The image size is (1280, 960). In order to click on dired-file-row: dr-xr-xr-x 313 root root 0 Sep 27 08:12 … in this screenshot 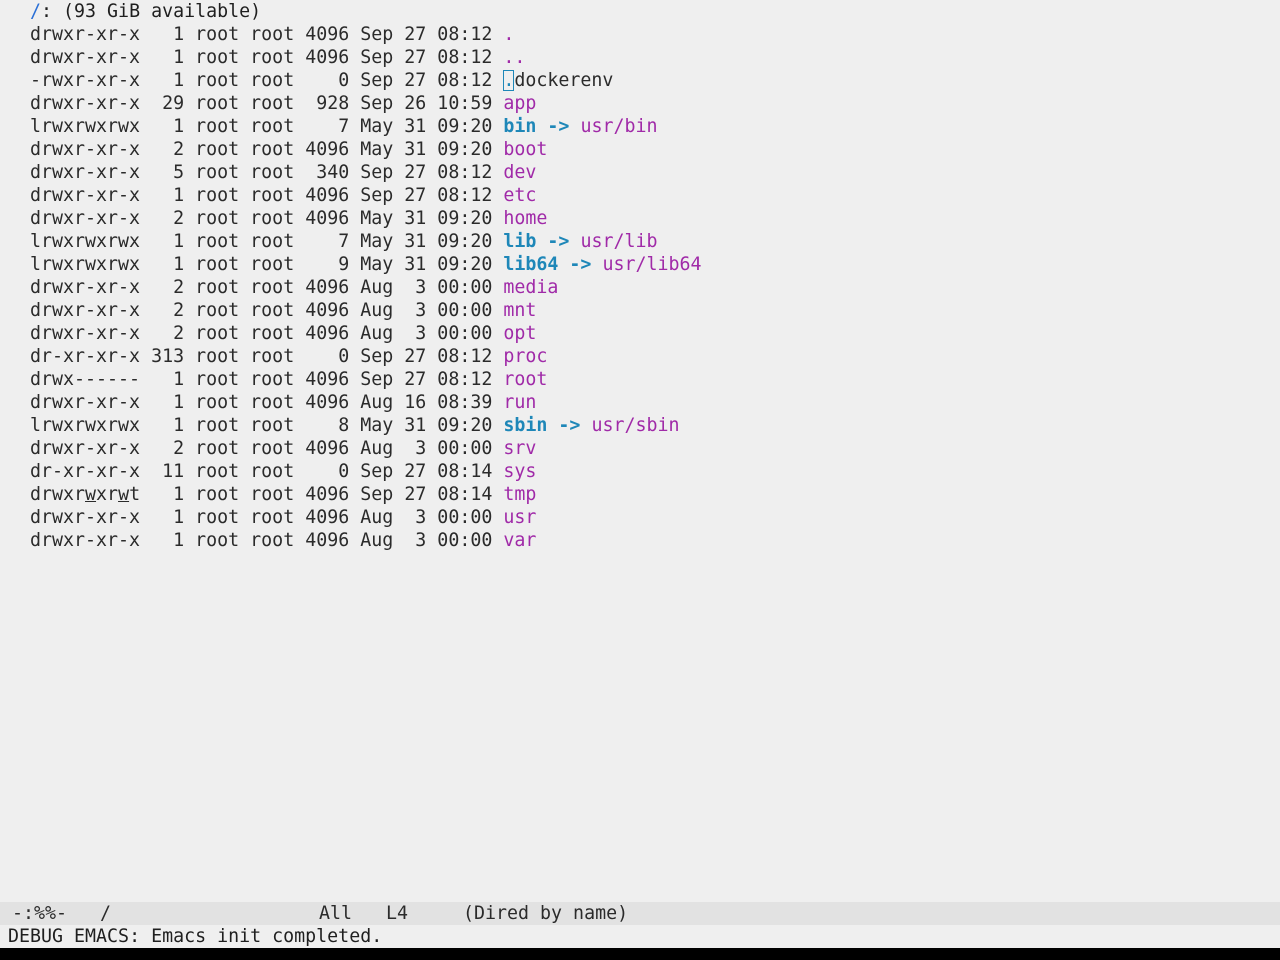, I will do `click(644, 356)`.